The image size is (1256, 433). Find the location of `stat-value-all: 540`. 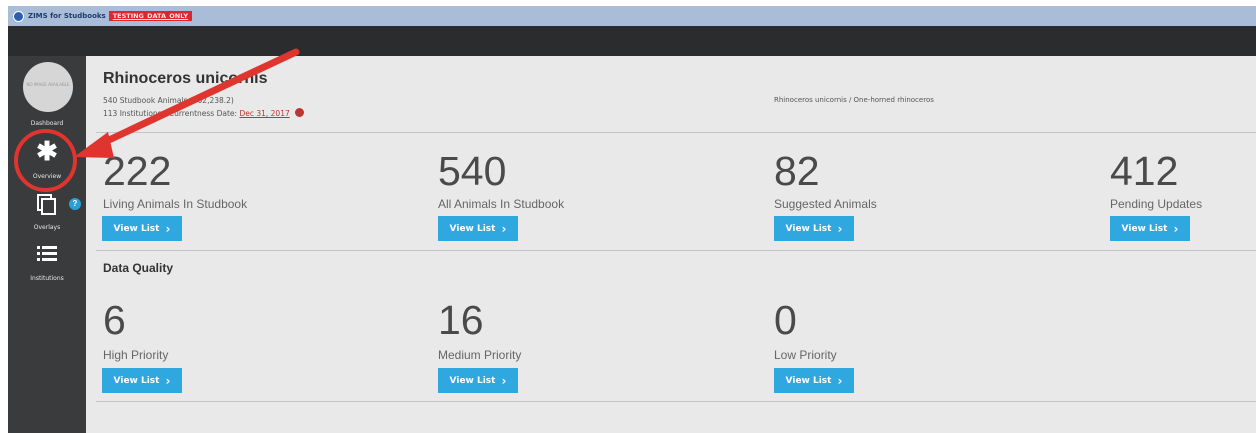

stat-value-all: 540 is located at coordinates (472, 171).